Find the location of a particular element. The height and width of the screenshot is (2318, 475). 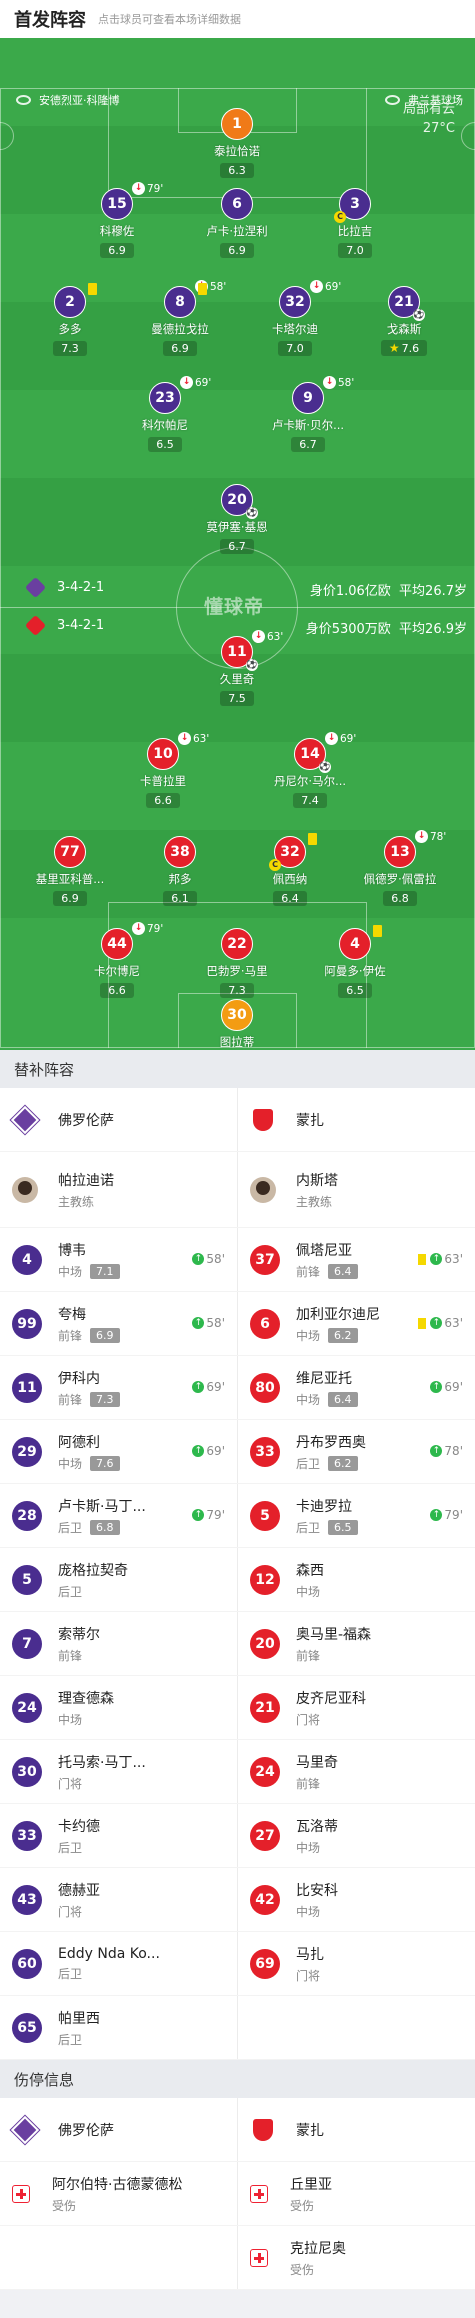

player-marker: 6 卢卡·拉涅利 6.9 is located at coordinates (237, 223).